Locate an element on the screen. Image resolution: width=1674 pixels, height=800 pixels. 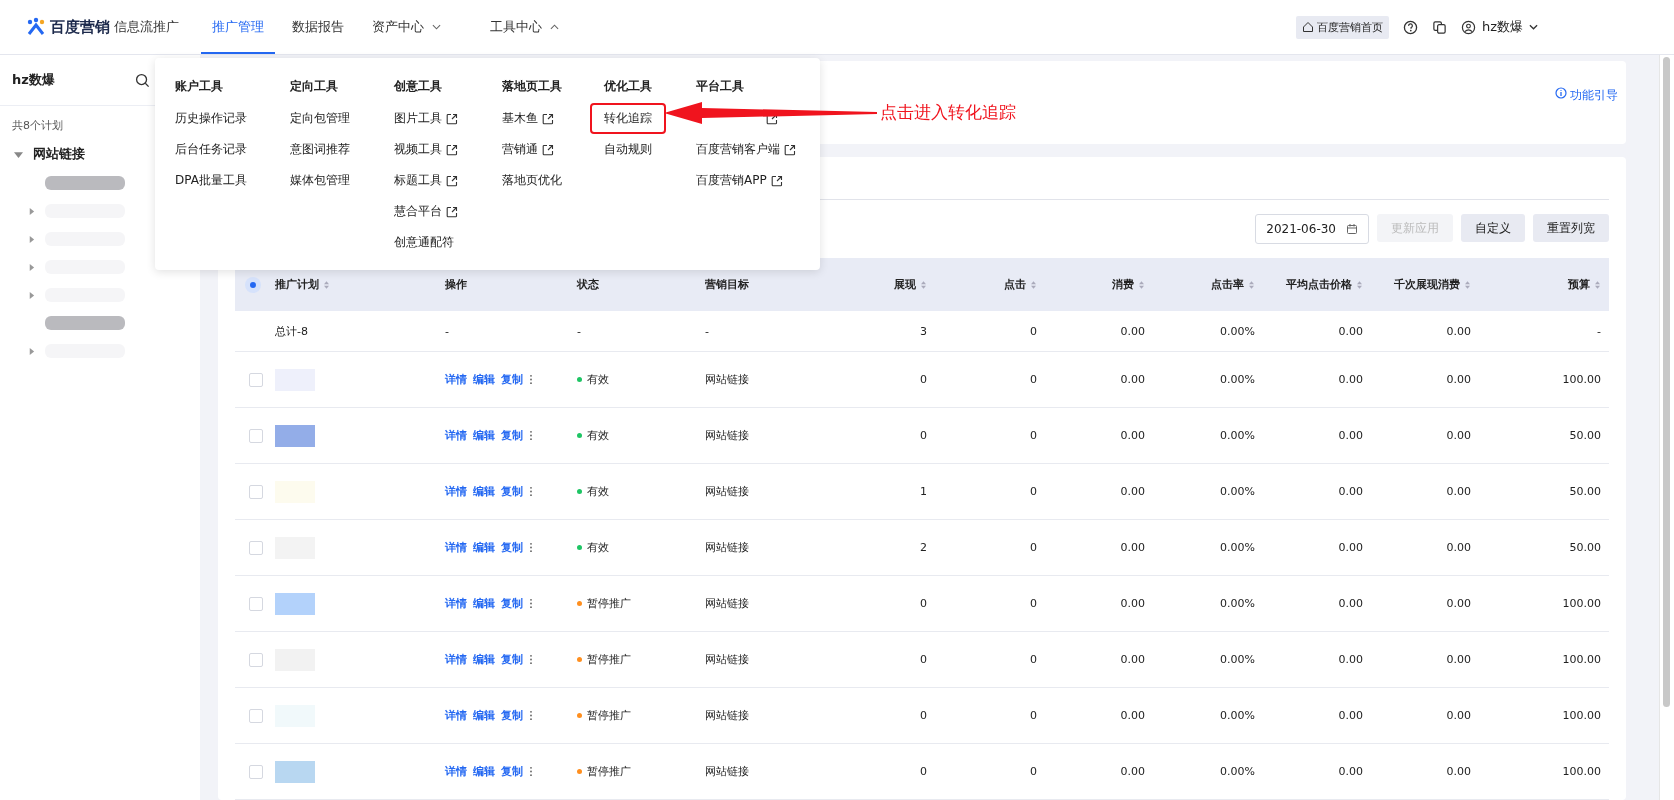
menu-item: 视频工具 is located at coordinates (448, 149).